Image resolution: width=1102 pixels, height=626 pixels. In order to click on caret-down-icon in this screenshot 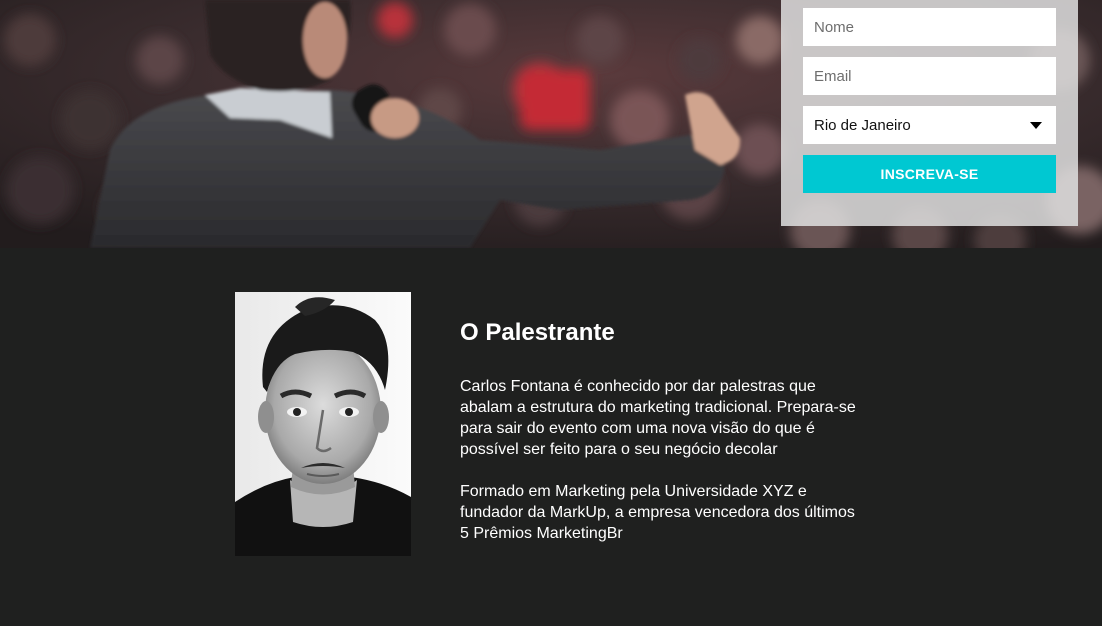, I will do `click(1036, 125)`.